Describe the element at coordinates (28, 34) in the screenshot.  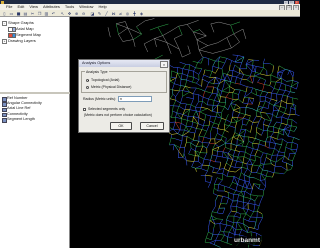
I see `tree-item-label: Segment Map` at that location.